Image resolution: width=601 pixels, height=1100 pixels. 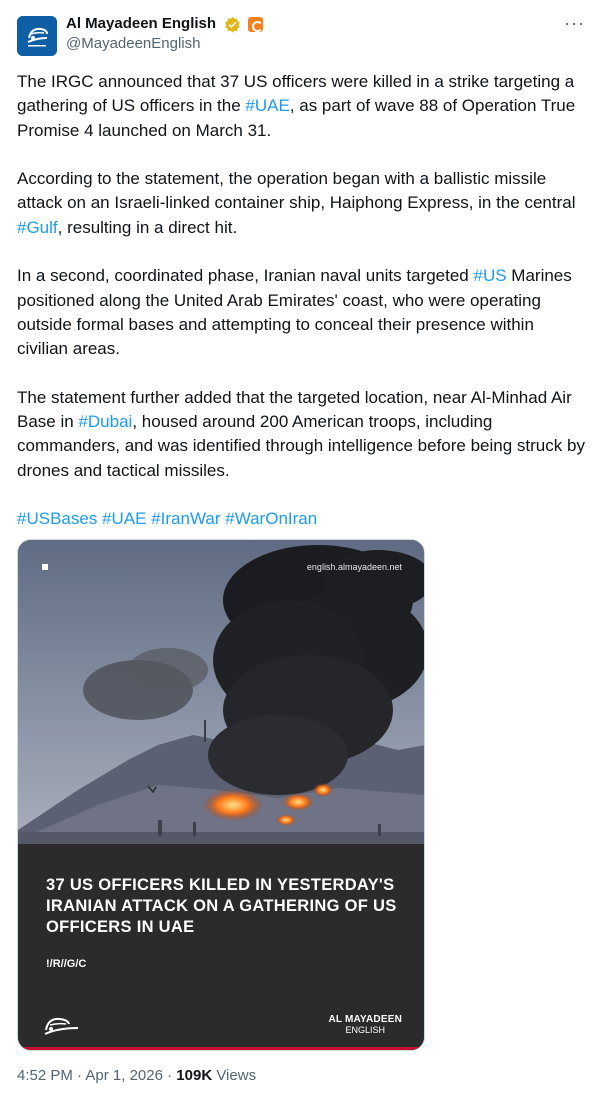 What do you see at coordinates (45, 567) in the screenshot?
I see `overlay-square-icon` at bounding box center [45, 567].